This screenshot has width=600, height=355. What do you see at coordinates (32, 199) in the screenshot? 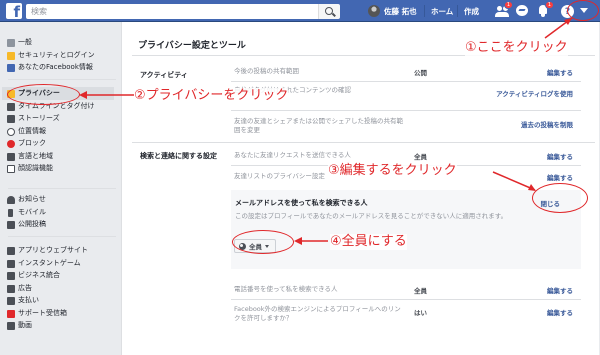
I see `sidebar-item-label: お知らせ` at bounding box center [32, 199].